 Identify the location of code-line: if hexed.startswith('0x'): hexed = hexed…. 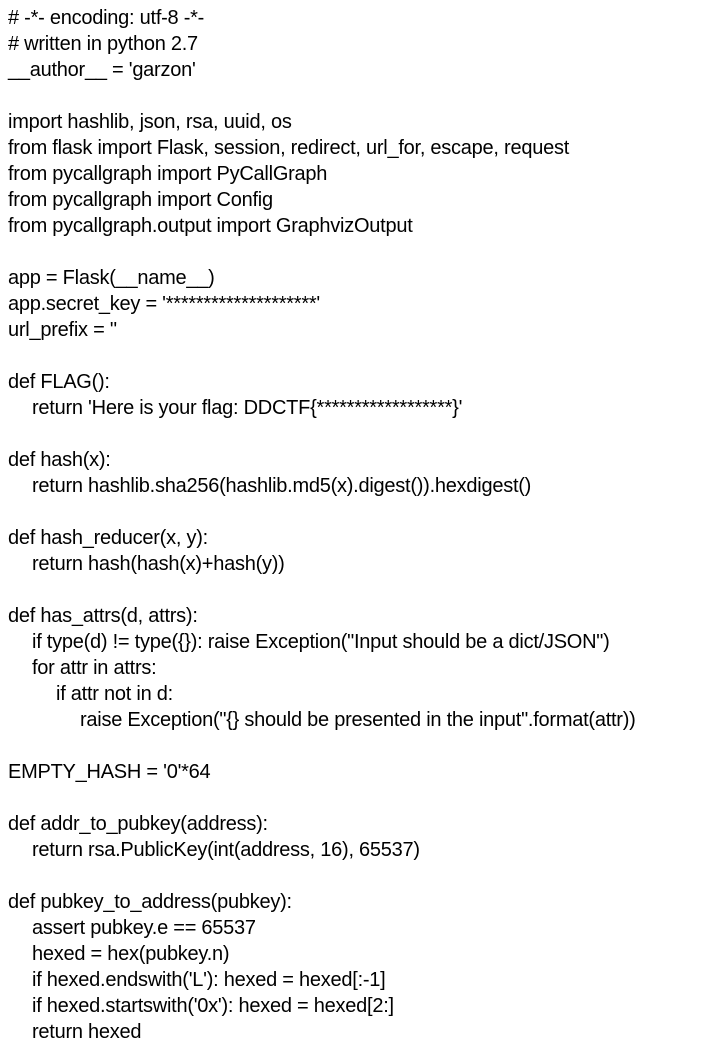
(213, 1006).